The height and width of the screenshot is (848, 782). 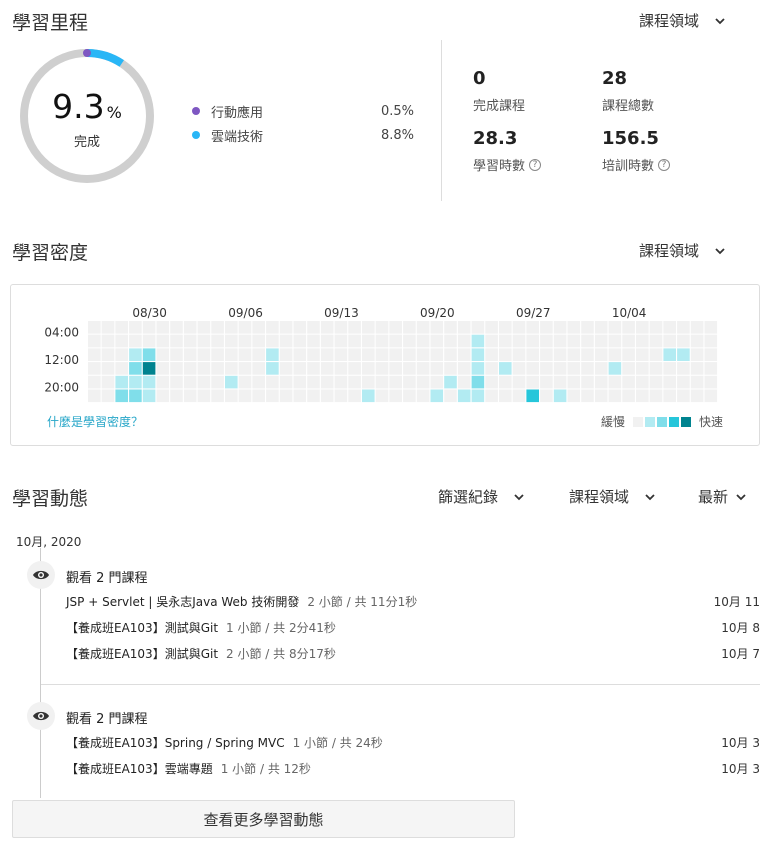 I want to click on density-help-link: 什麼是學習密度？, so click(x=95, y=421).